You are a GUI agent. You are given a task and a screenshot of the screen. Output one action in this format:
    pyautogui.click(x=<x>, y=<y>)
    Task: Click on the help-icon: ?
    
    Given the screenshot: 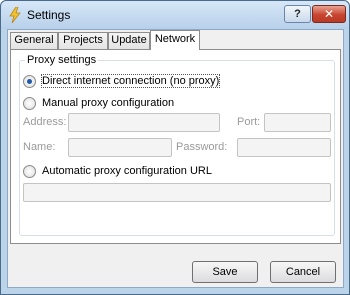 What is the action you would take?
    pyautogui.click(x=297, y=14)
    